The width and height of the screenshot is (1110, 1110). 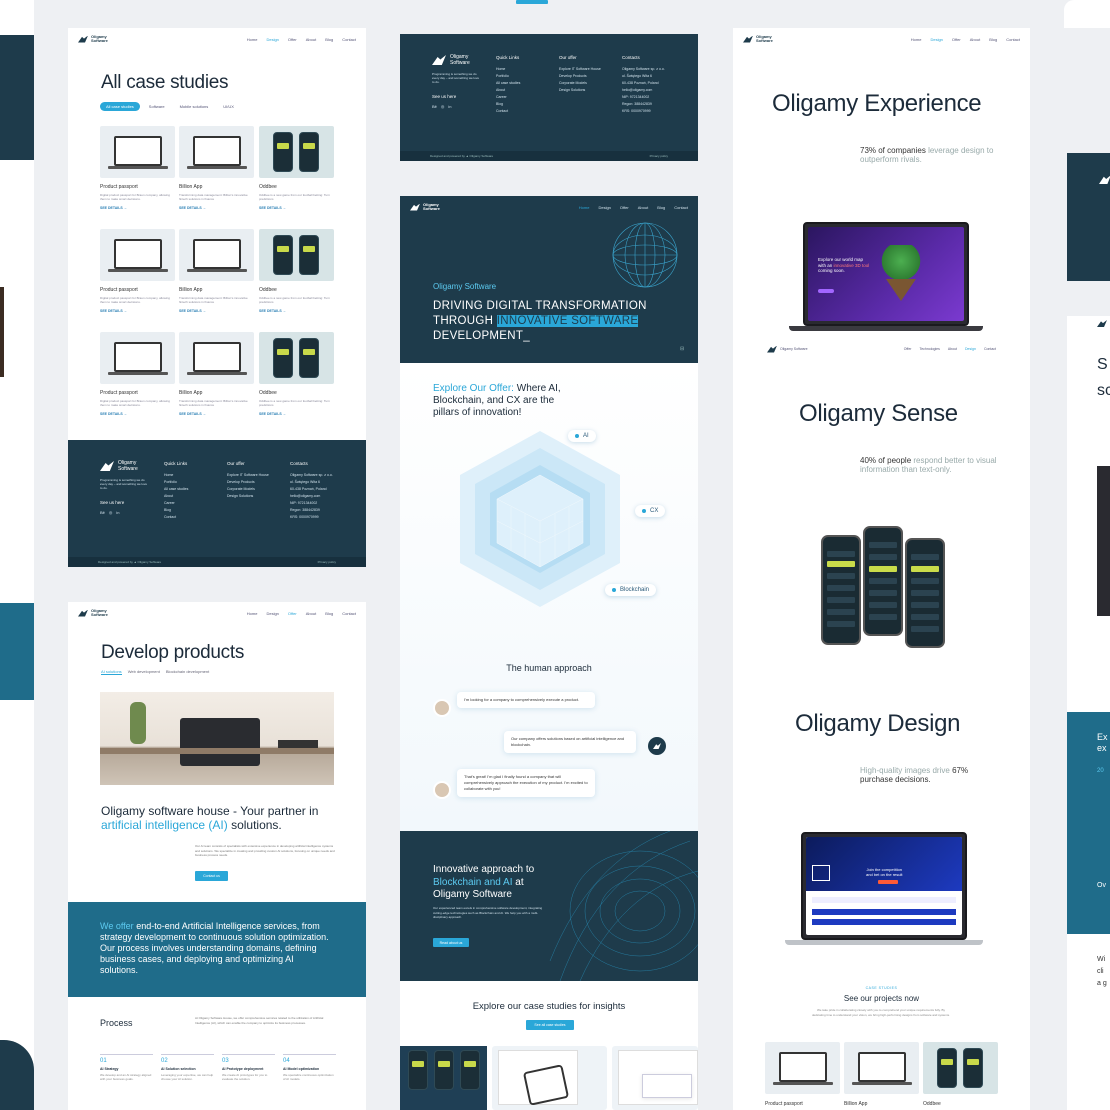 I want to click on tab-ai: AI solutions, so click(x=111, y=672).